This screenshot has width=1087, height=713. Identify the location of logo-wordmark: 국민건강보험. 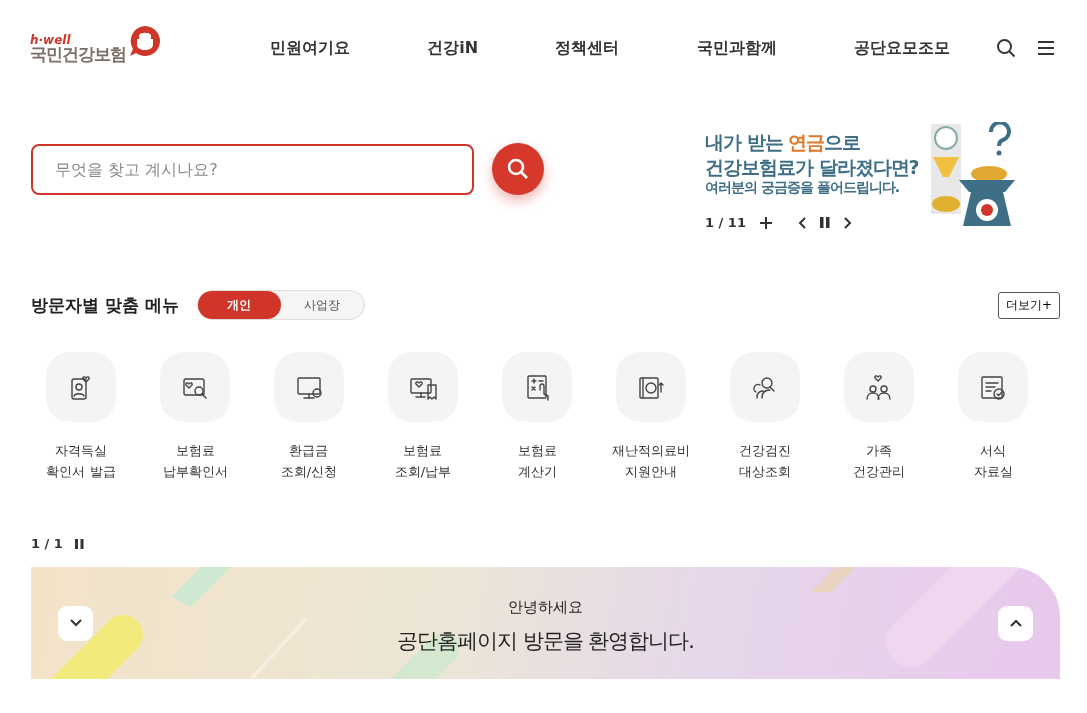
(78, 54).